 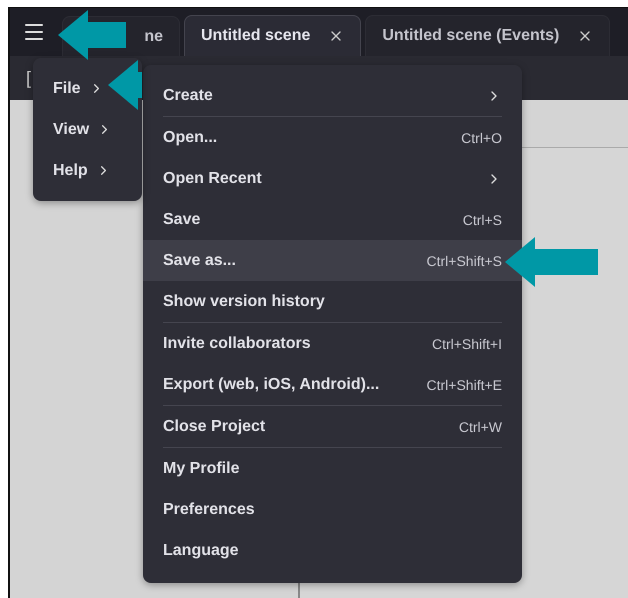 I want to click on toolbar-fragment: [, so click(x=29, y=78).